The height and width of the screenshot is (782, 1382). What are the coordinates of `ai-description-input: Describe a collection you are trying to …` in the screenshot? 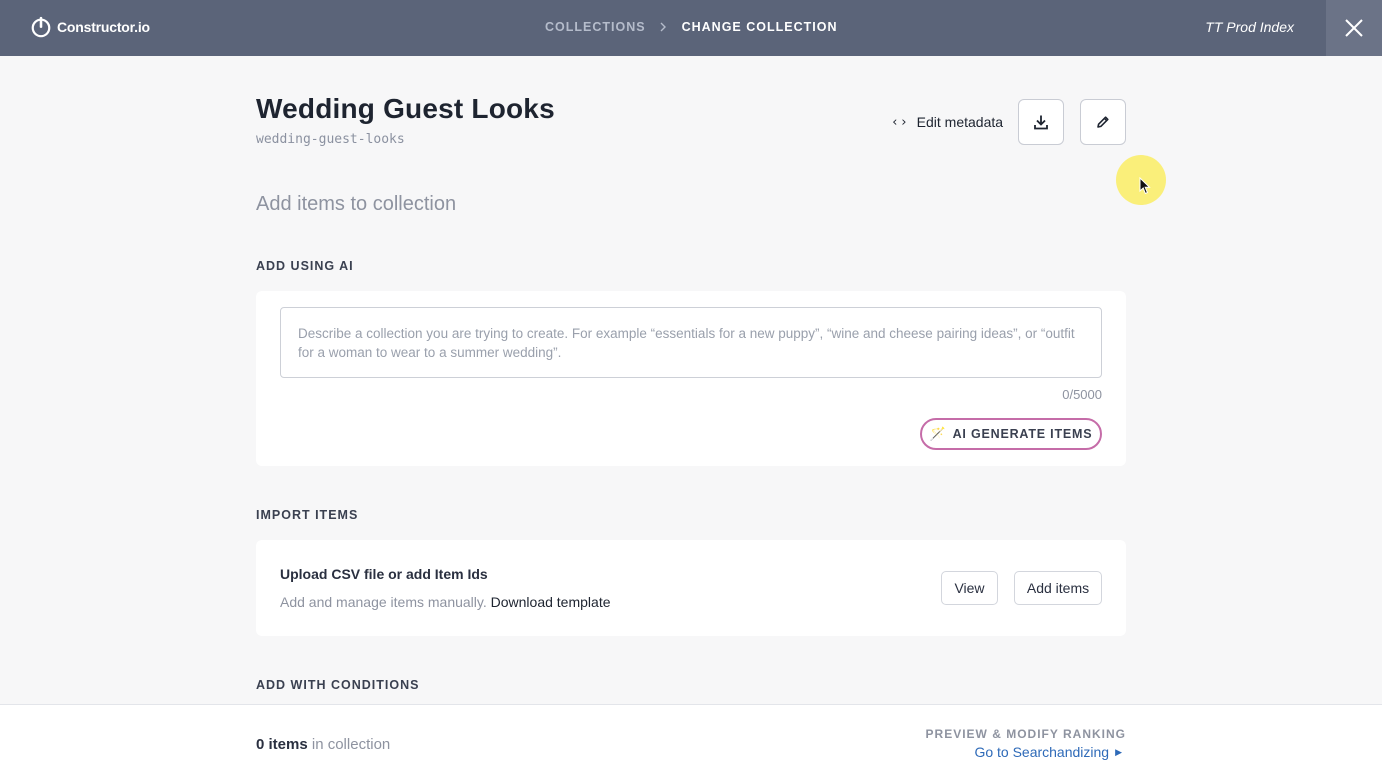 It's located at (691, 342).